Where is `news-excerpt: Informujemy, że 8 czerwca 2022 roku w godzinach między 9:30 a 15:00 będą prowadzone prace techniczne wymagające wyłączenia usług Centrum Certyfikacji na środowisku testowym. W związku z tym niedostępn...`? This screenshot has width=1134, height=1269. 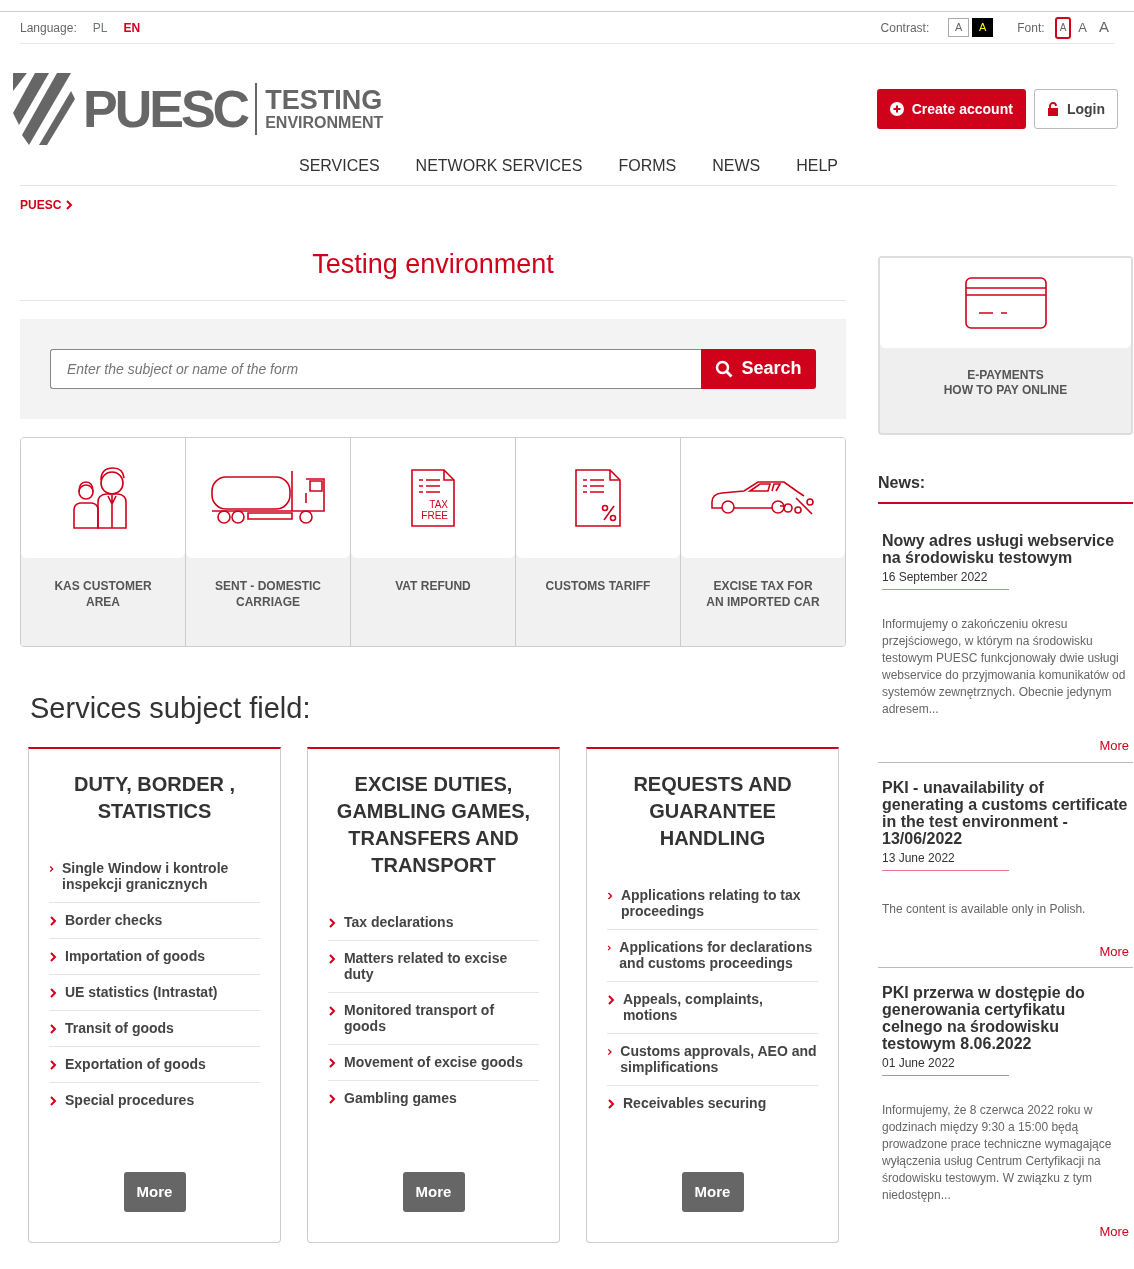 news-excerpt: Informujemy, że 8 czerwca 2022 roku w godzinach między 9:30 a 15:00 będą prowadzone prace techniczne wymagające wyłączenia usług Centrum Certyfikacji na środowisku testowym. W związku z tym niedostępn... is located at coordinates (997, 1153).